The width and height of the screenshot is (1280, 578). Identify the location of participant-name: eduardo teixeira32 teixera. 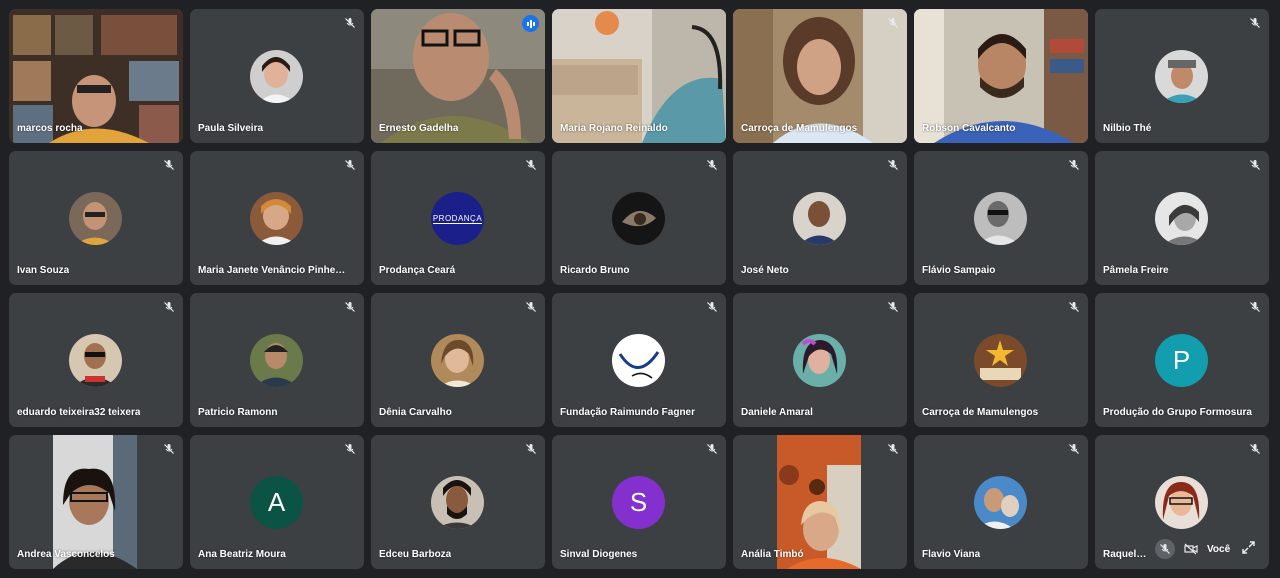
(79, 412).